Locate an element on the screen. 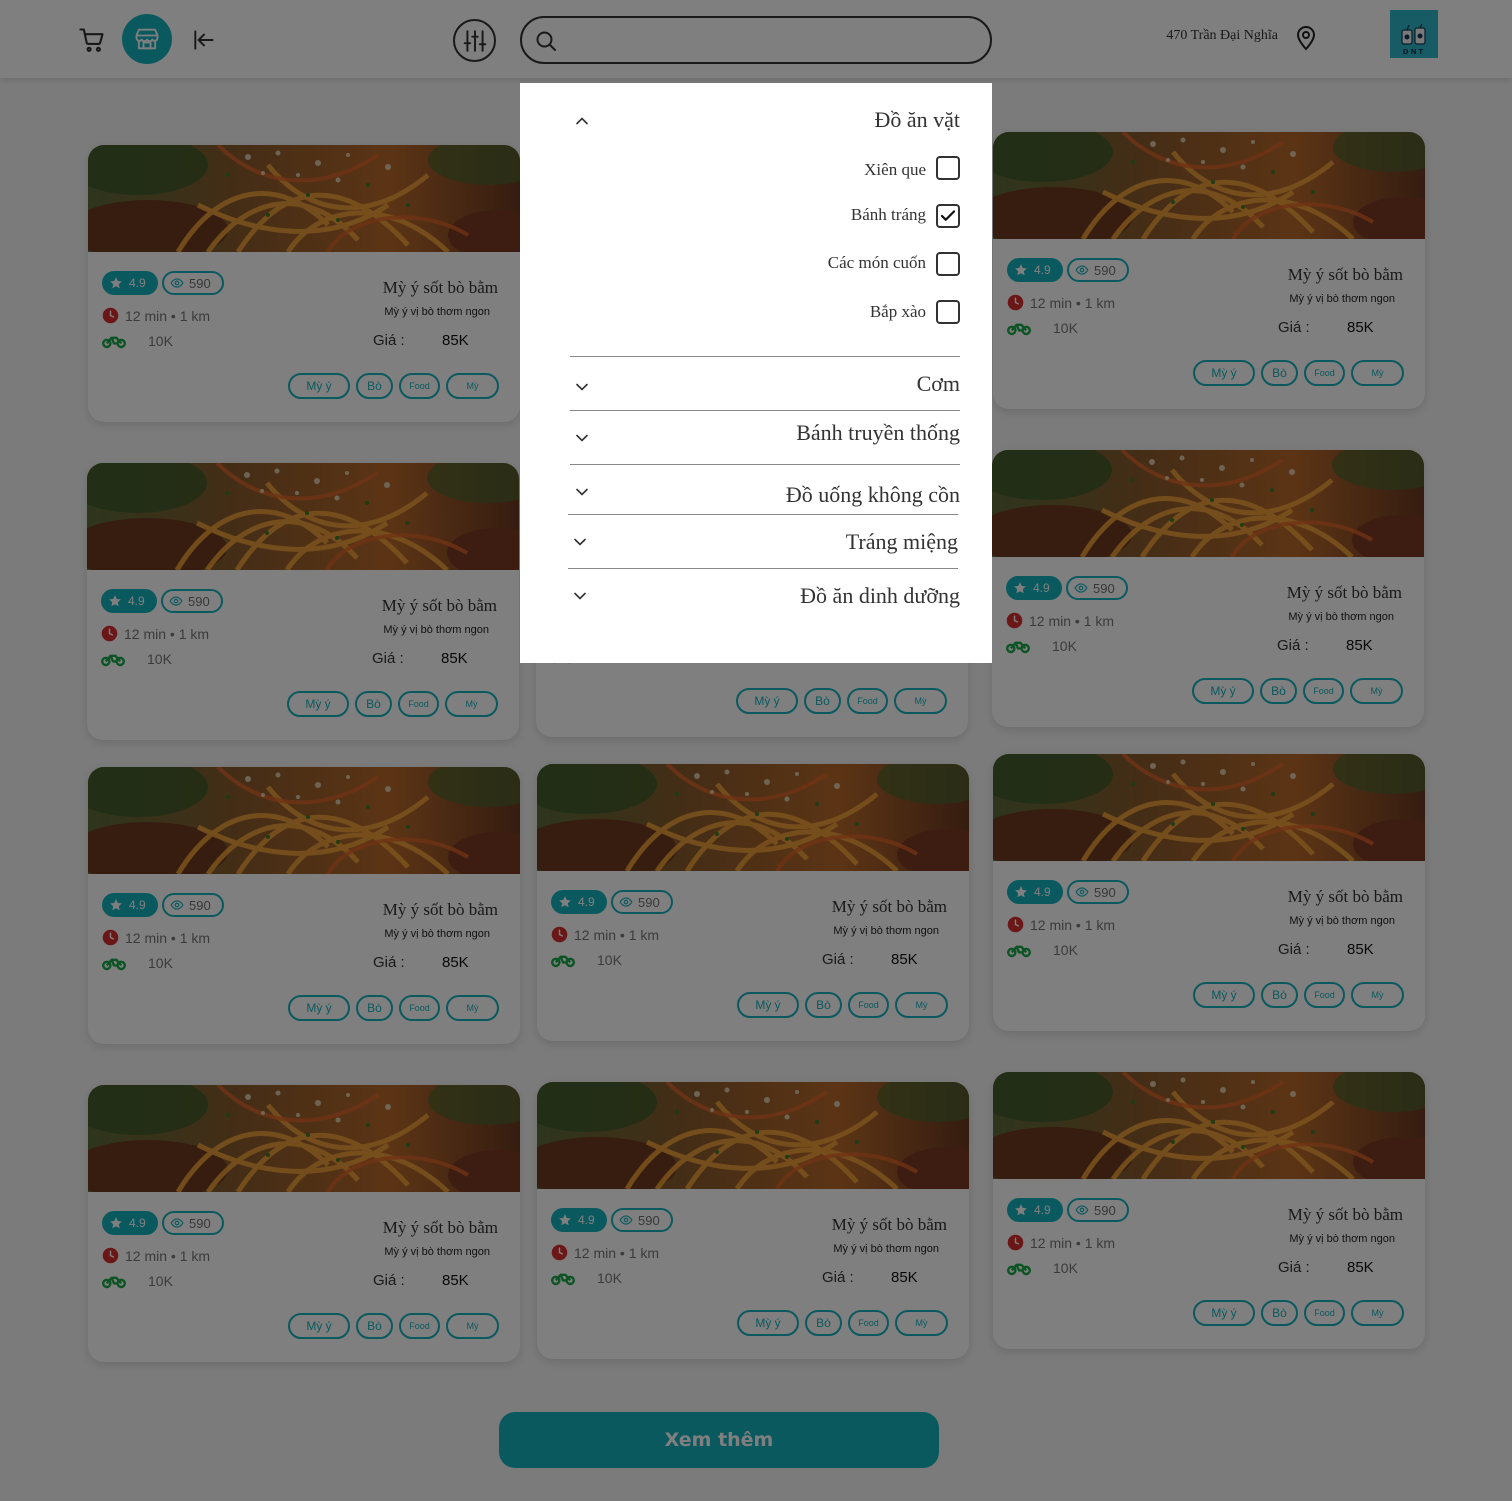 The height and width of the screenshot is (1501, 1512). category-title: Cơm is located at coordinates (938, 384).